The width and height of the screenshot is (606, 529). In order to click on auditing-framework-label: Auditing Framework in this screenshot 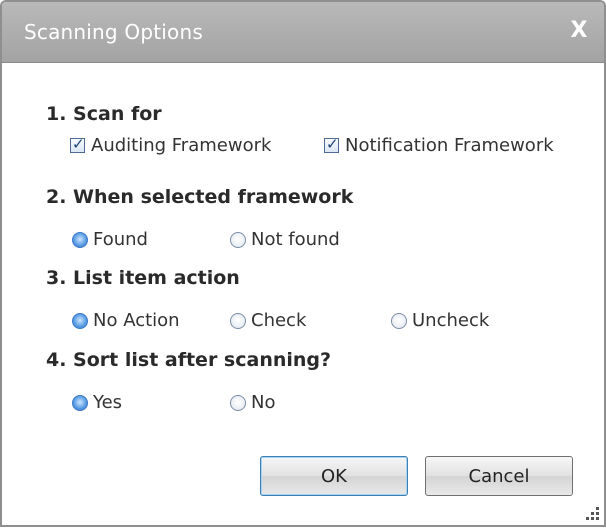, I will do `click(181, 145)`.